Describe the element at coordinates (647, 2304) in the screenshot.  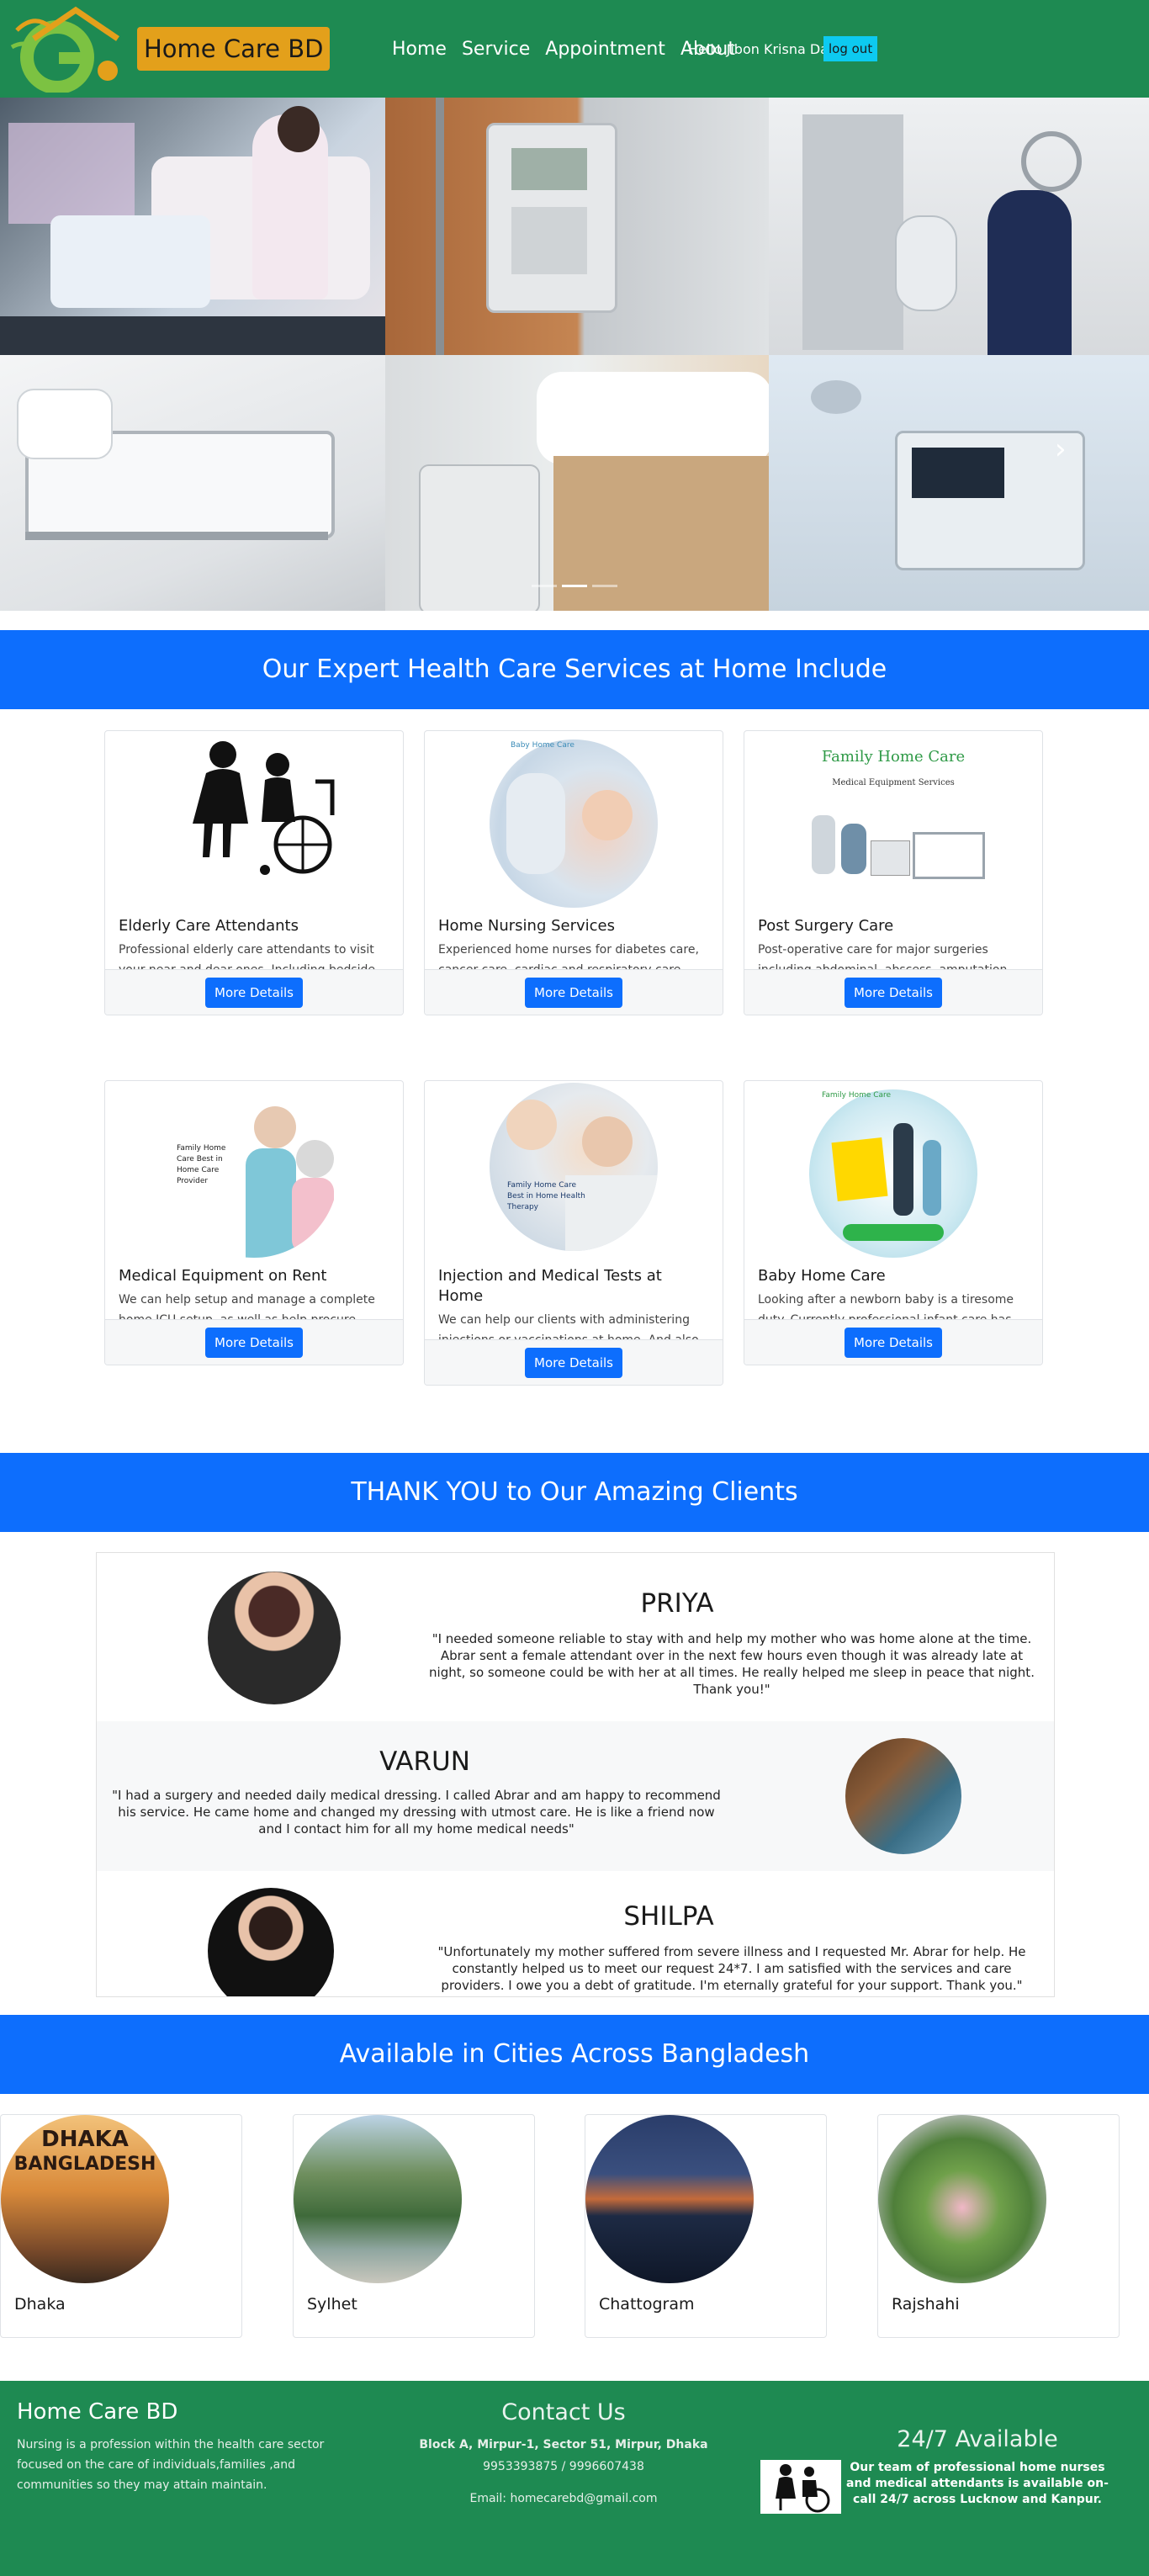
I see `city-name: Chattogram` at that location.